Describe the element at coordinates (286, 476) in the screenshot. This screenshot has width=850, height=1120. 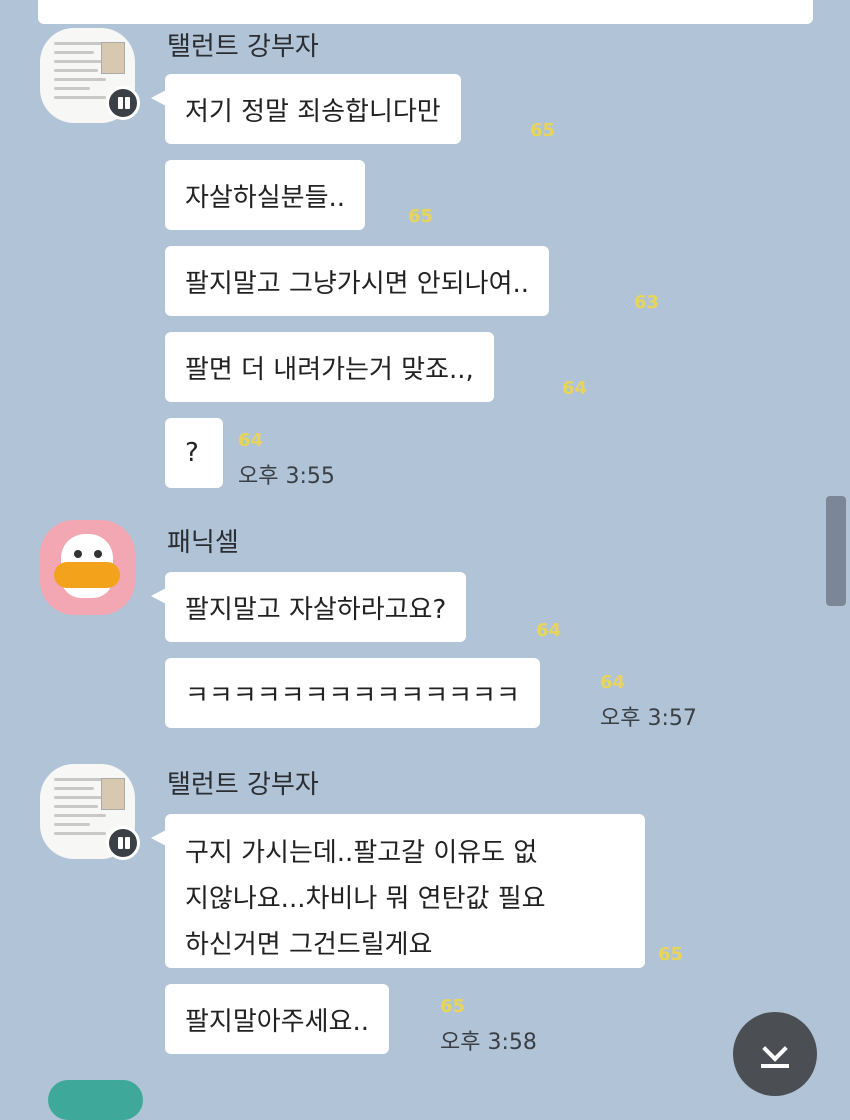
I see `message-time: 오후 3:55` at that location.